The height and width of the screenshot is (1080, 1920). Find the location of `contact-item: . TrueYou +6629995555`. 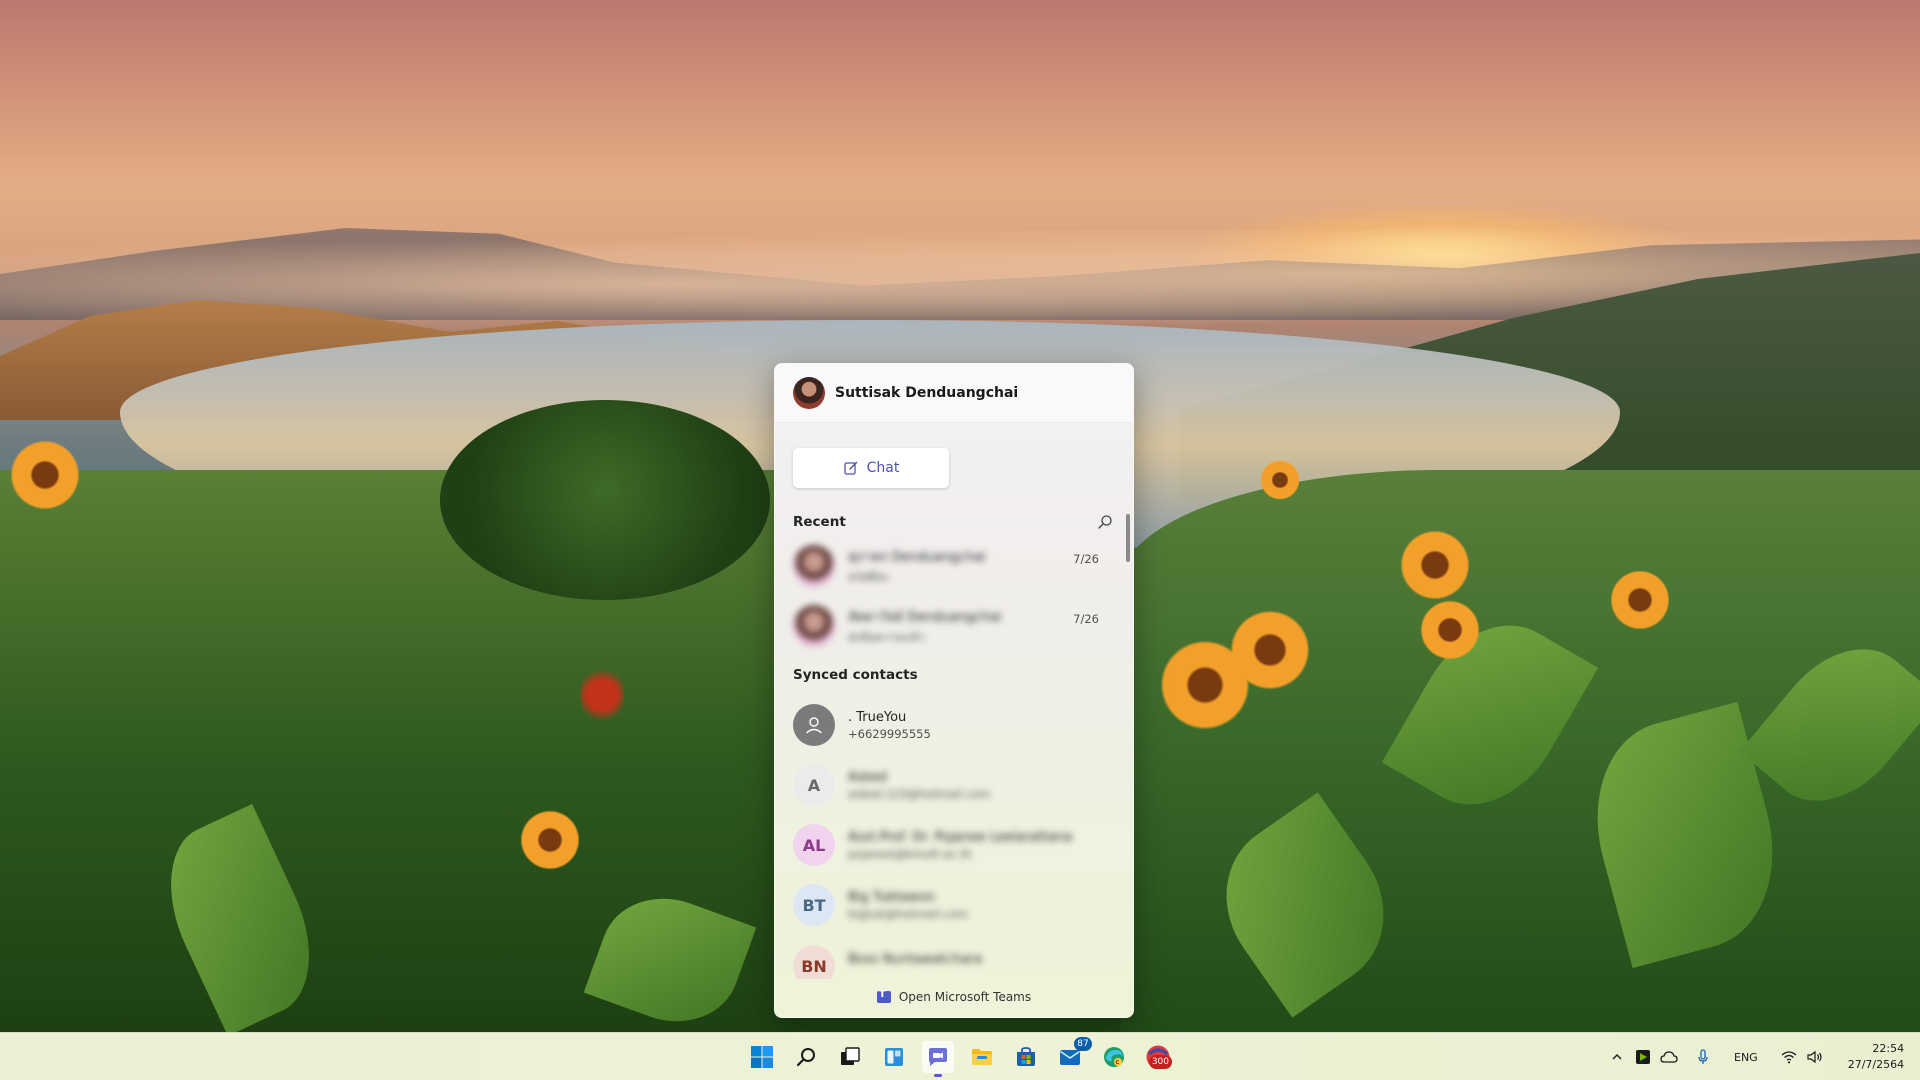

contact-item: . TrueYou +6629995555 is located at coordinates (952, 725).